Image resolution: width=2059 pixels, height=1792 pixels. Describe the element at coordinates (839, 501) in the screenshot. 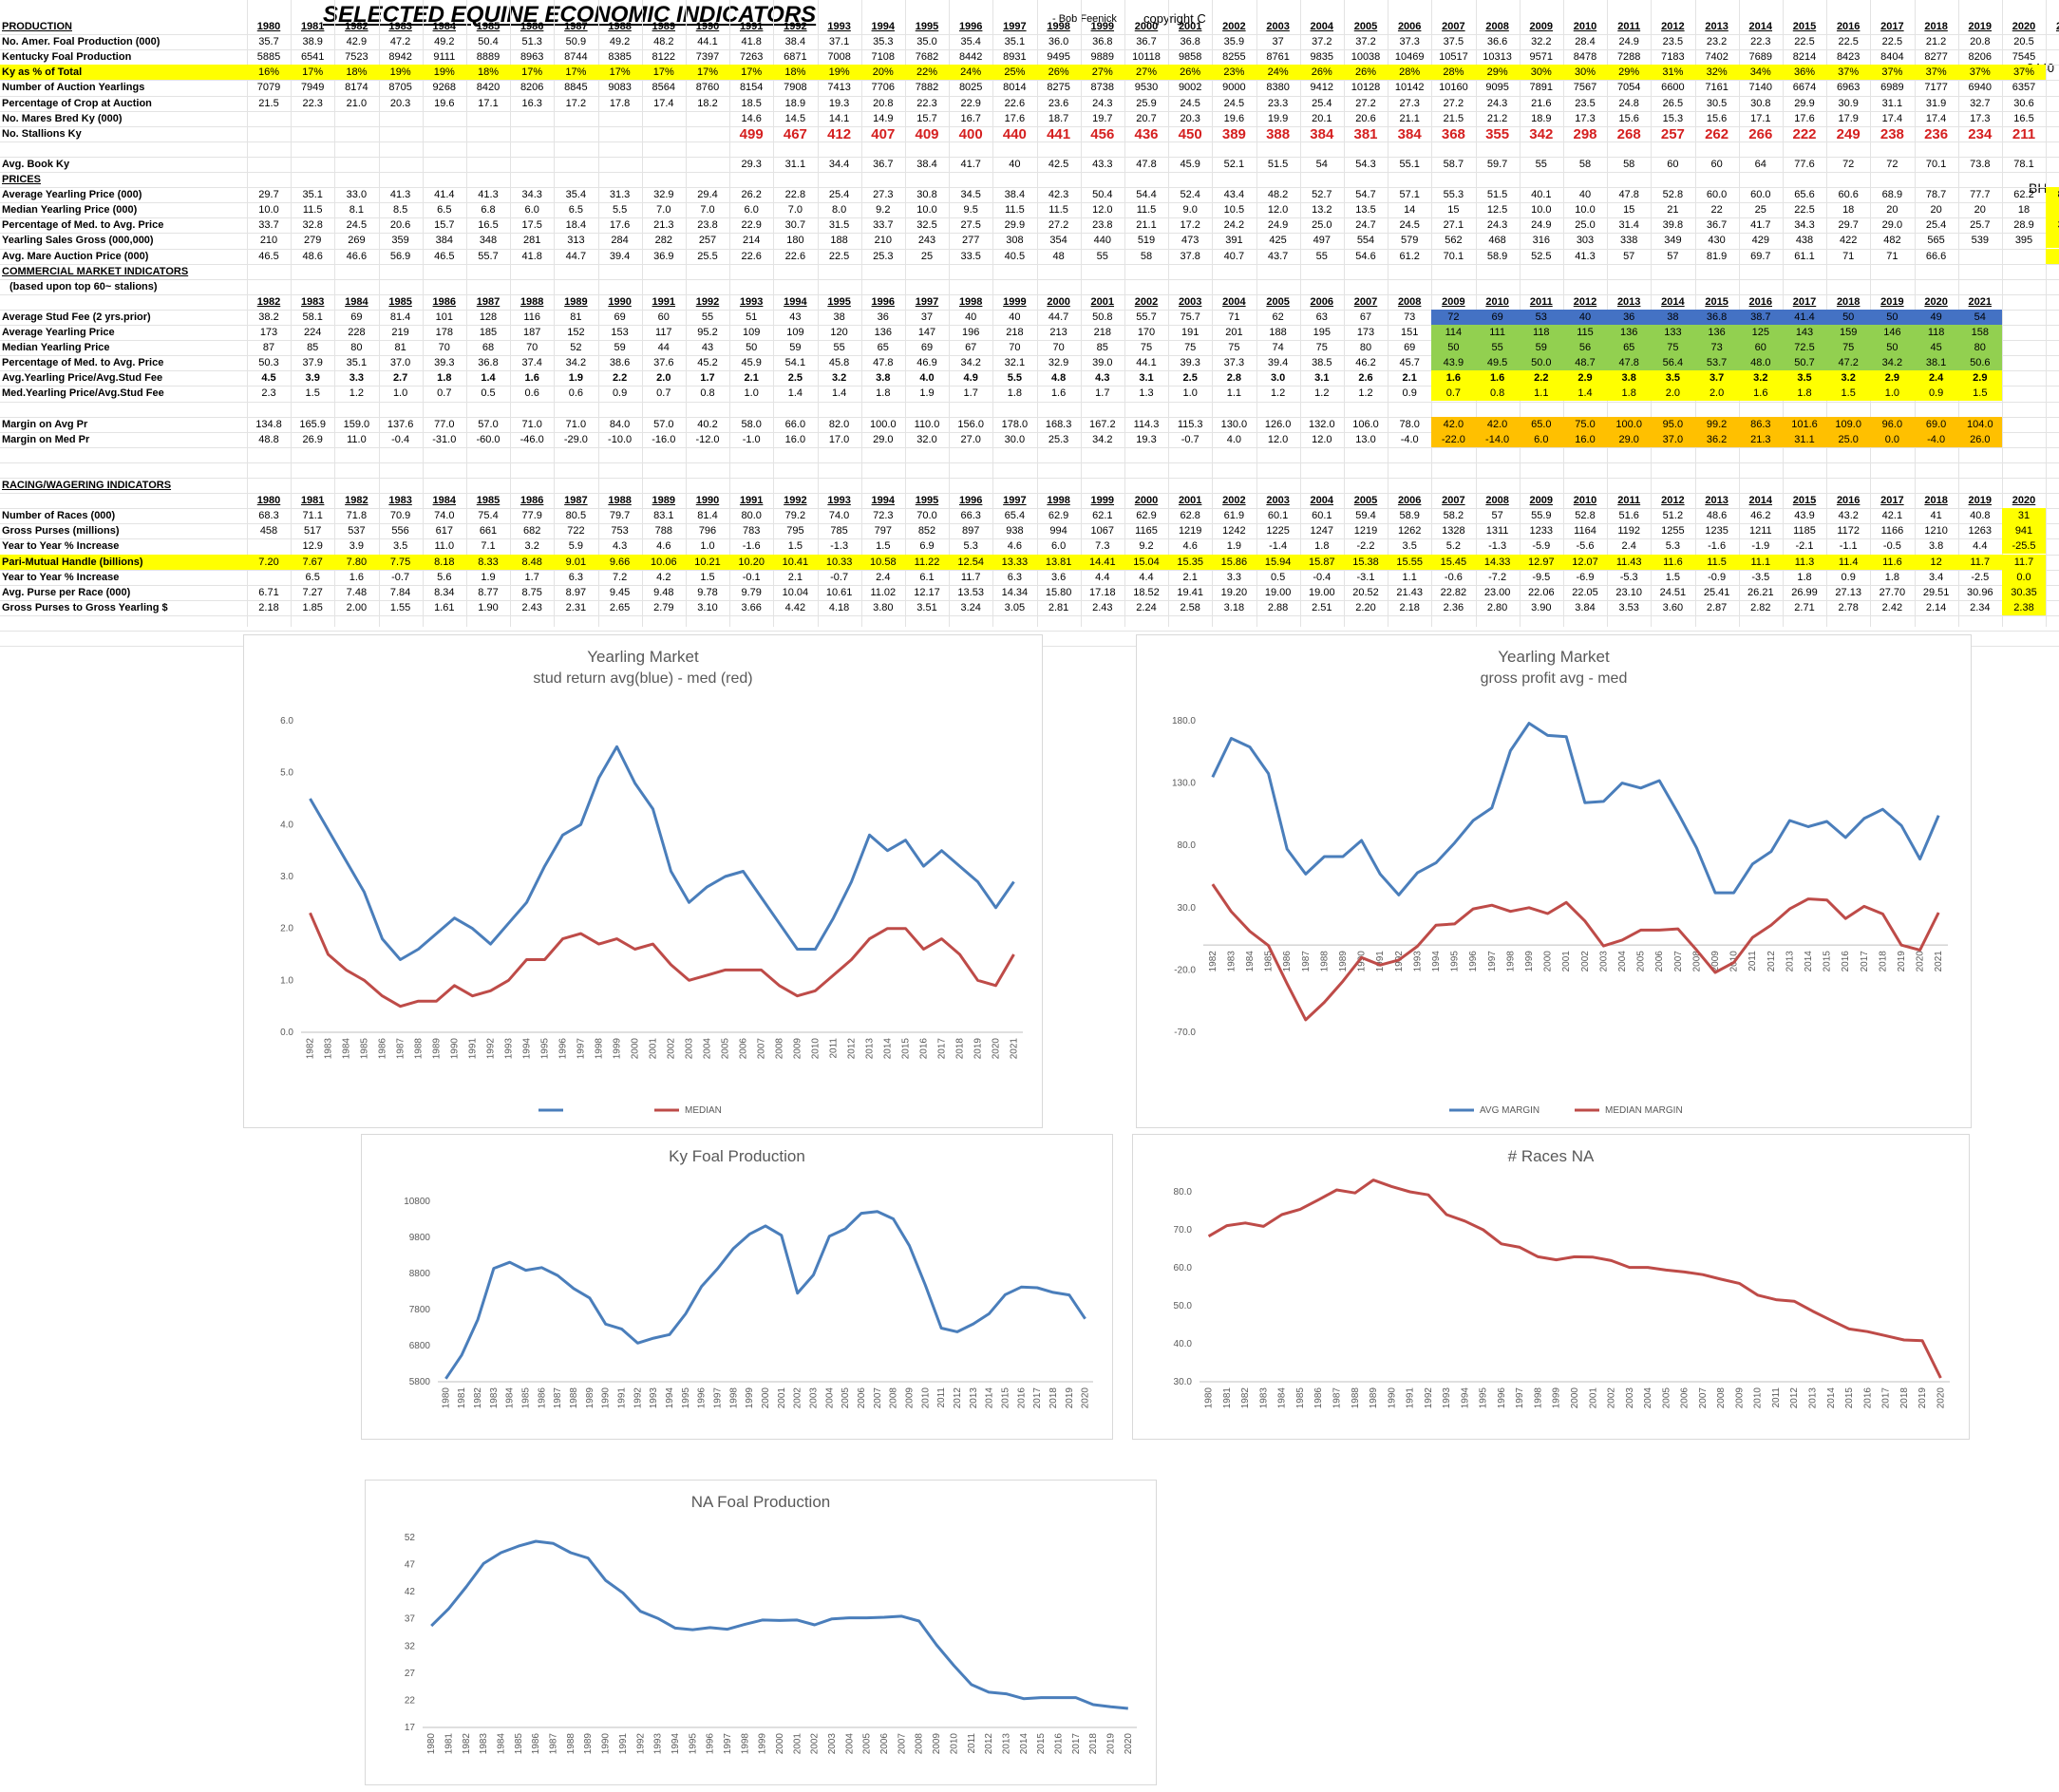

I see `table-cell: 1993` at that location.